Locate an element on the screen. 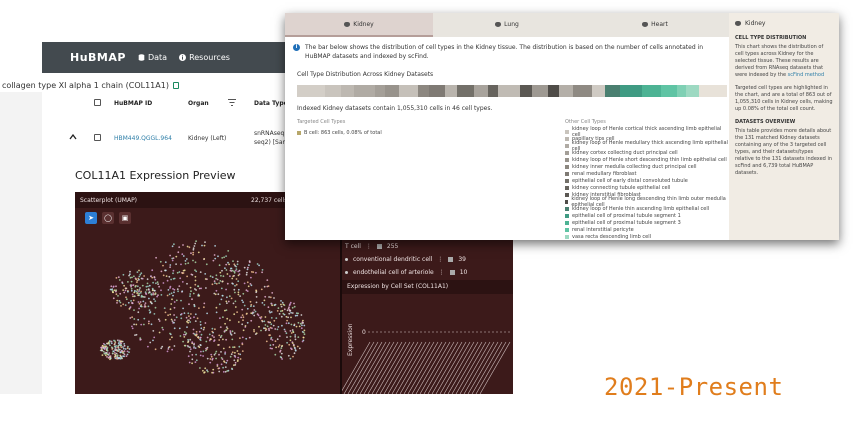 The width and height of the screenshot is (853, 428). row-checkbox is located at coordinates (97, 137).